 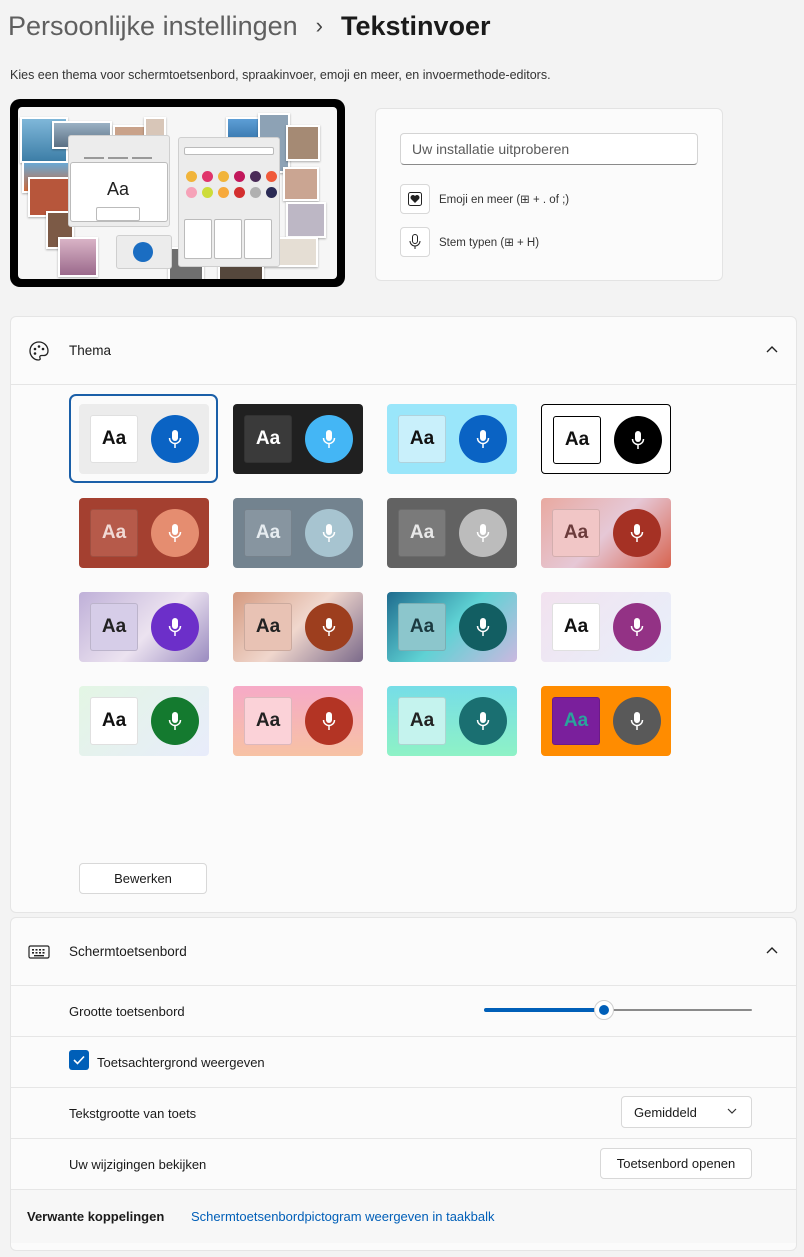 I want to click on theme-section-header: Thema, so click(x=403, y=351).